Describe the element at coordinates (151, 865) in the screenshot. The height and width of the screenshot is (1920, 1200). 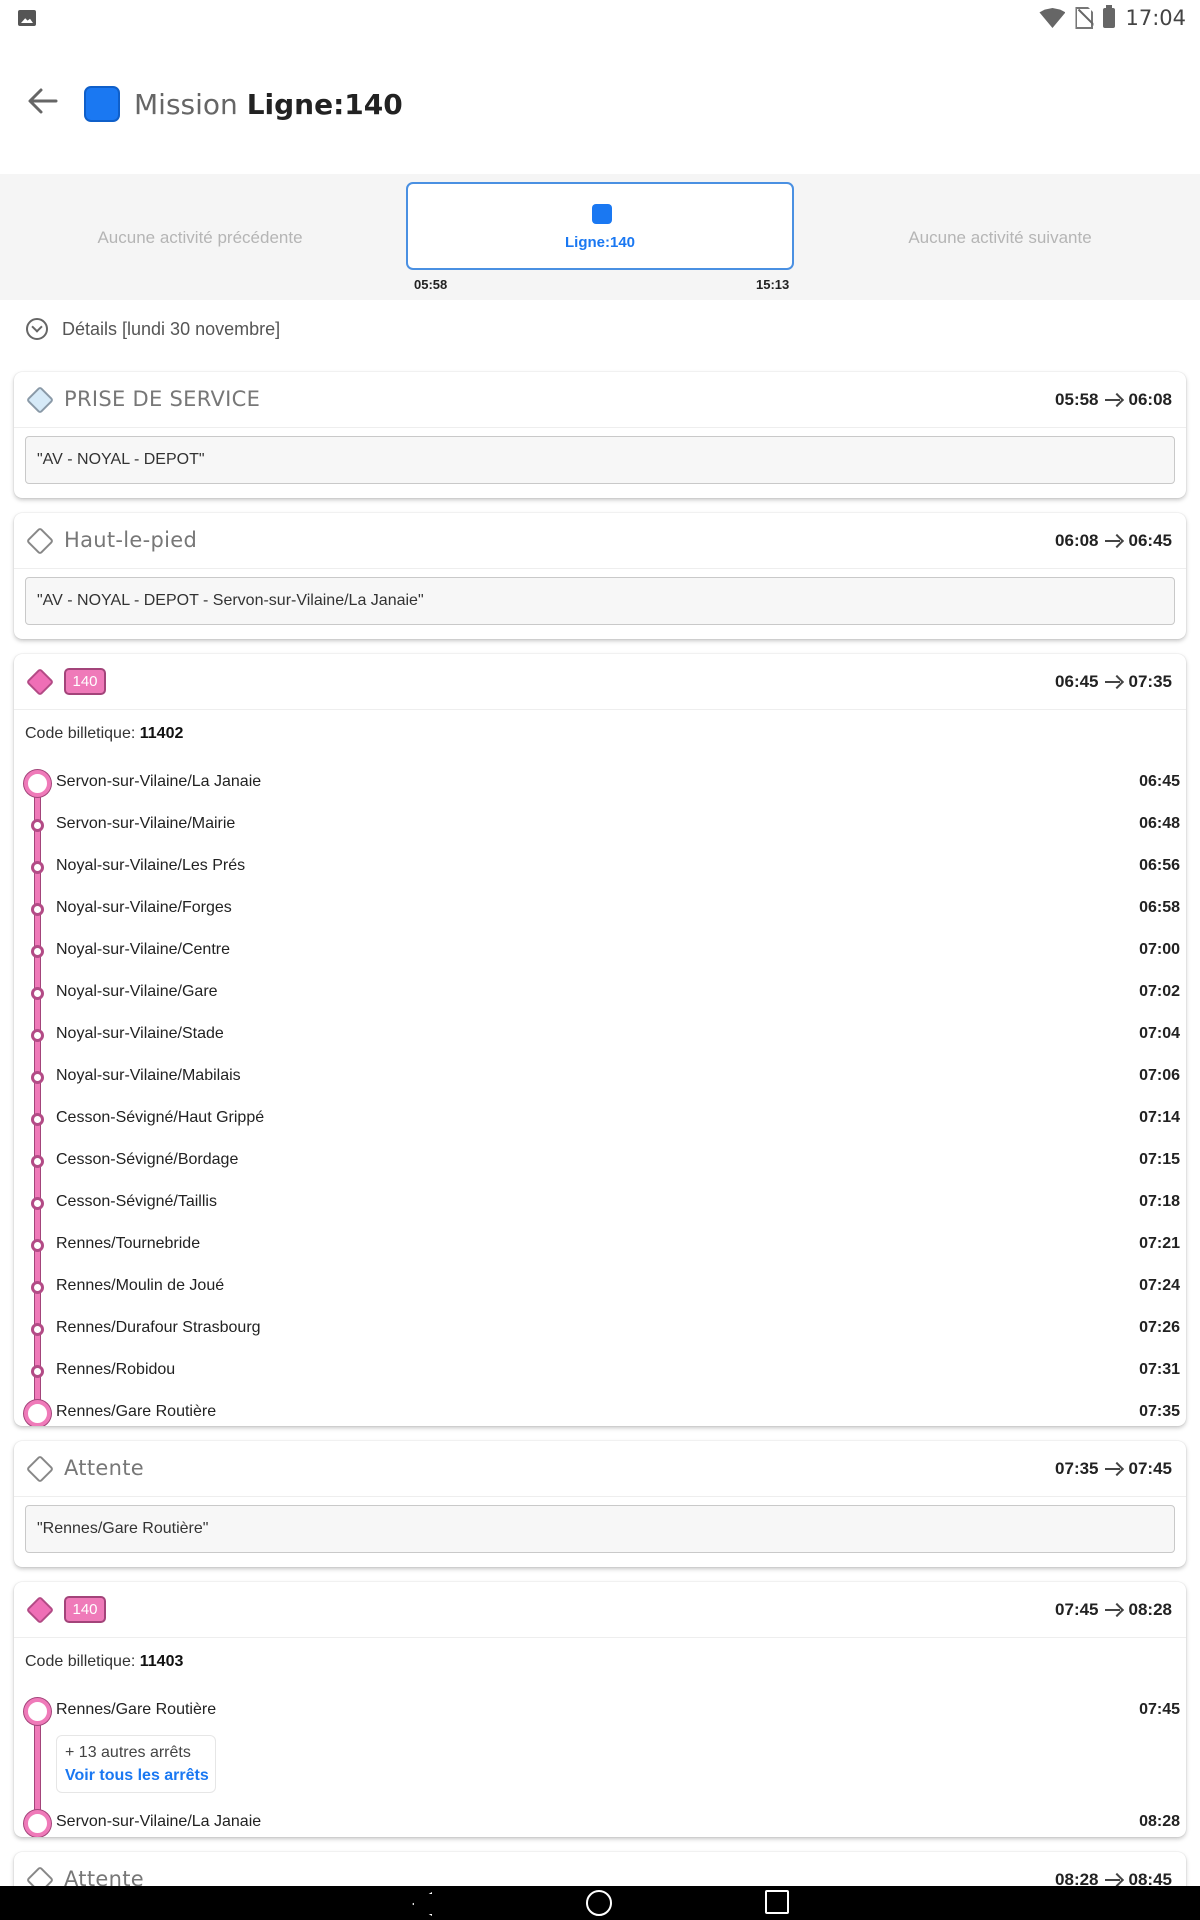
I see `stop-name: Noyal-sur-Vilaine/Les Prés` at that location.